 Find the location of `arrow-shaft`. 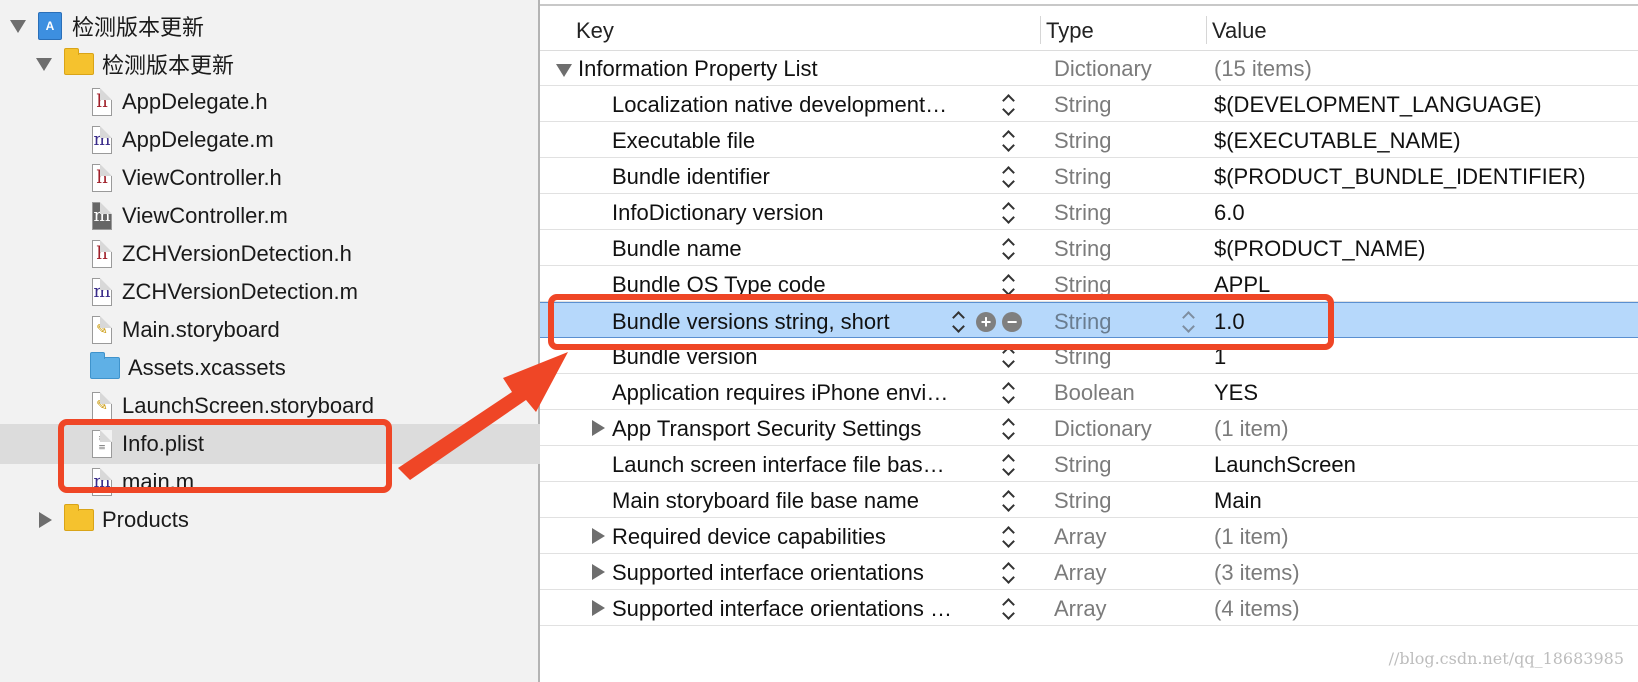

arrow-shaft is located at coordinates (483, 416).